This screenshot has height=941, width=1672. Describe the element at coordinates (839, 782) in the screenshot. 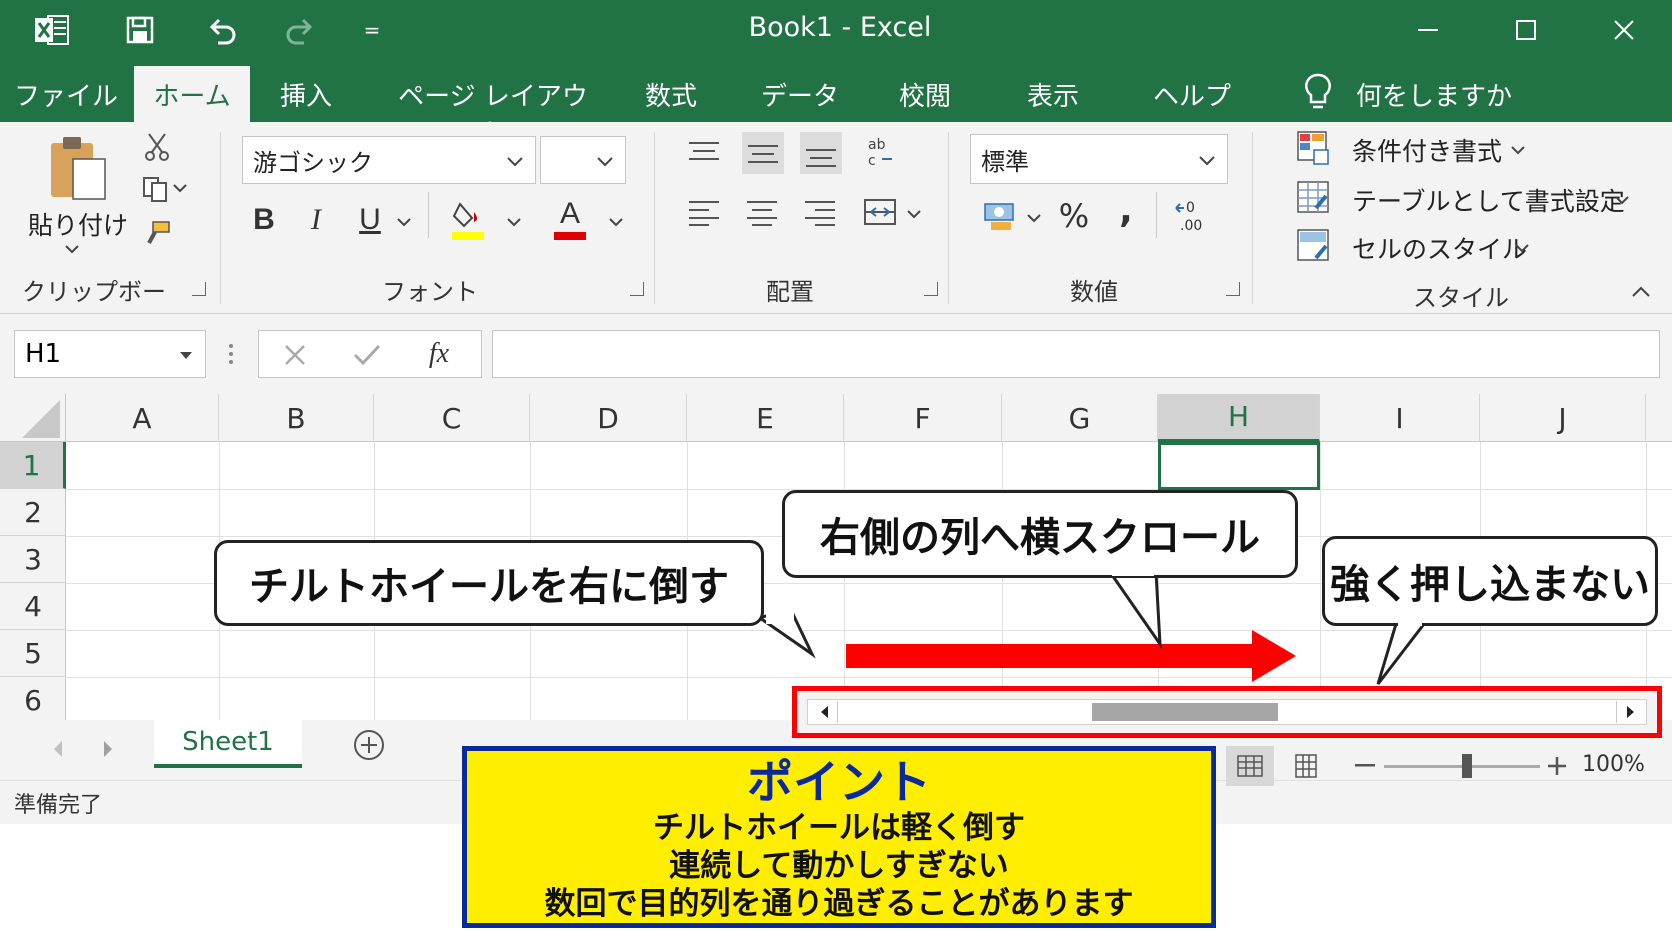

I see `point-title: ポイント` at that location.